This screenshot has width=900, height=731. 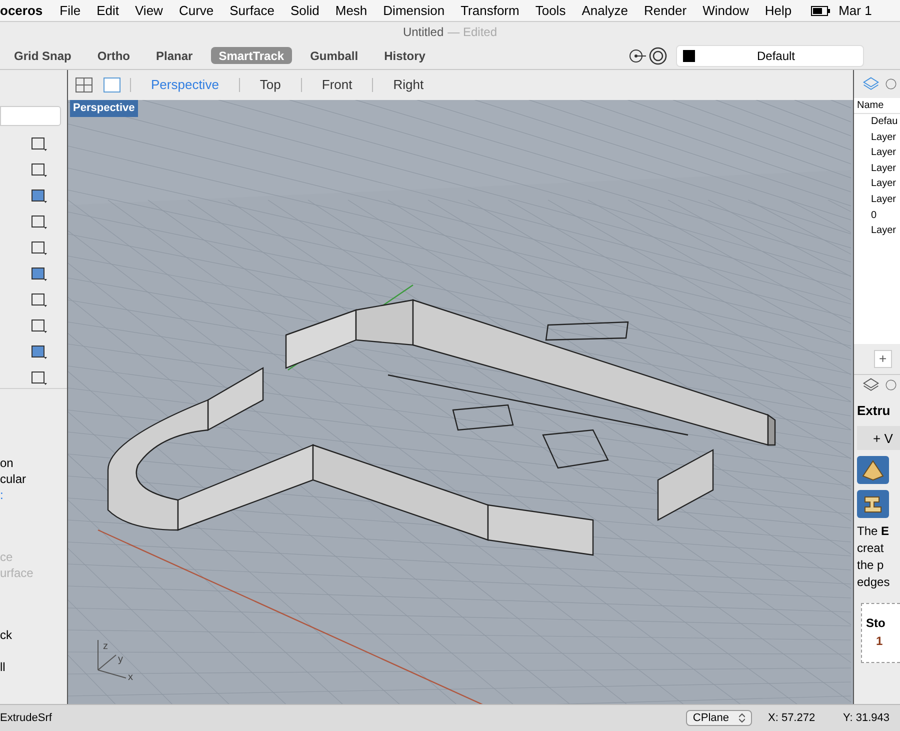 What do you see at coordinates (30, 116) in the screenshot?
I see `search-field` at bounding box center [30, 116].